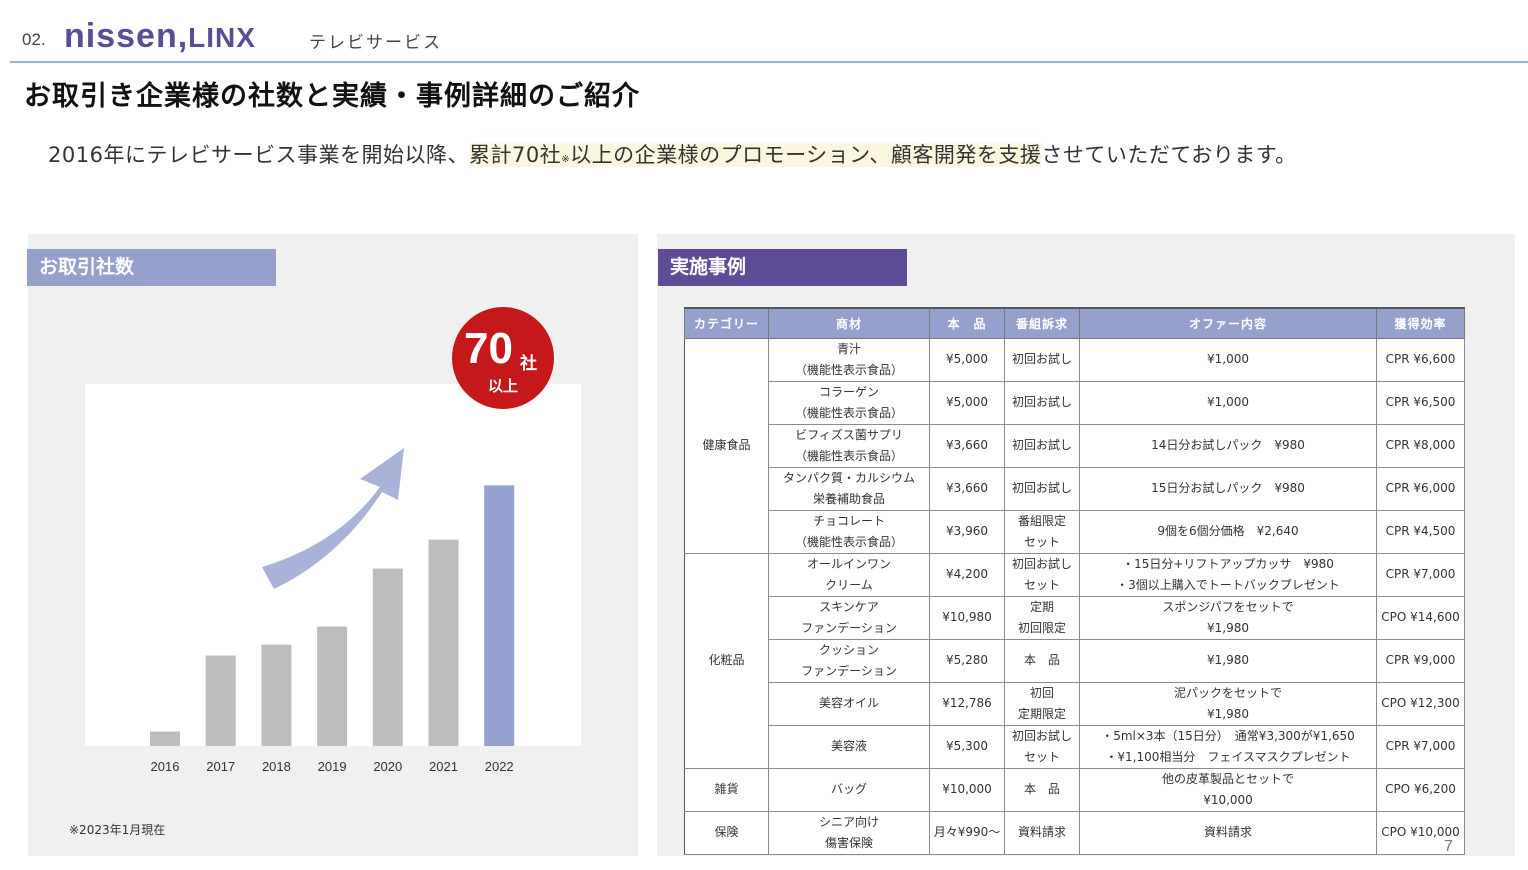 The image size is (1528, 870). I want to click on price-cell: ¥3,960, so click(967, 531).